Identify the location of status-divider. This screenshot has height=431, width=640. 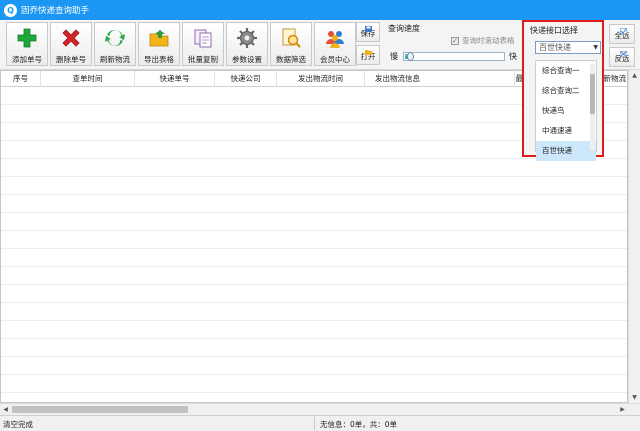
(314, 423).